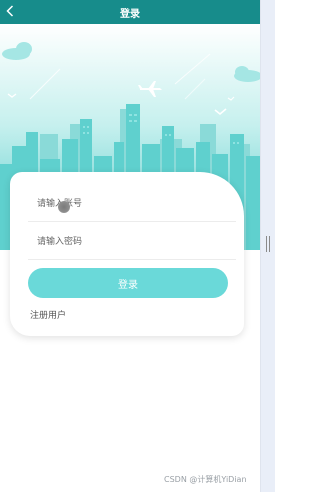 The height and width of the screenshot is (492, 320). I want to click on scrollbar-grip-icon, so click(268, 244).